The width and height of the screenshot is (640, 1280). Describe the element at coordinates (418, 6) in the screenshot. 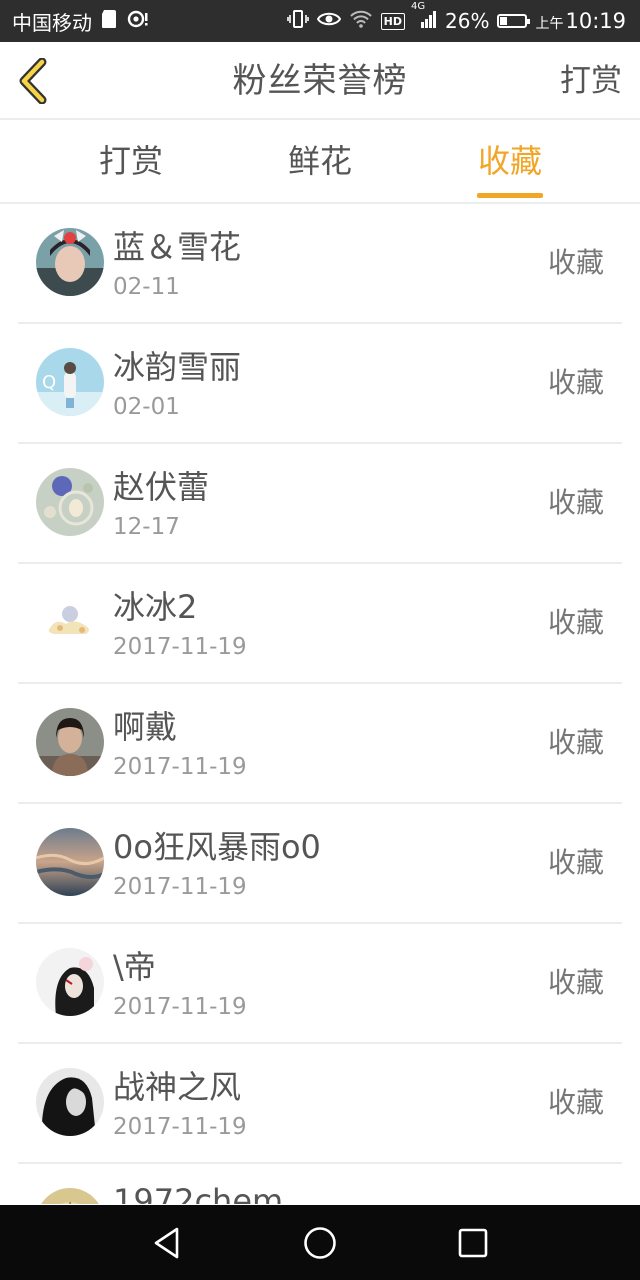

I see `network-type-label: 4G` at that location.